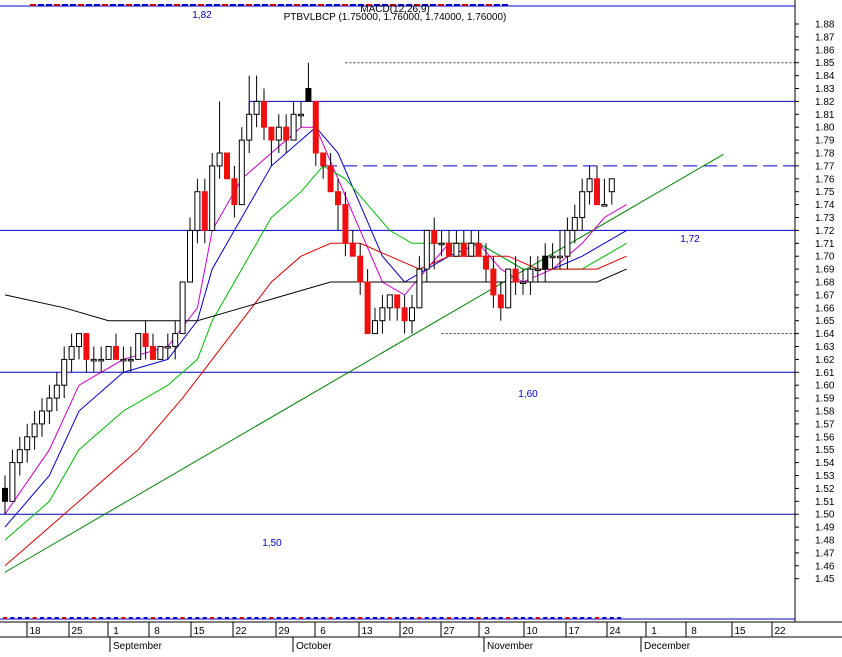  Describe the element at coordinates (367, 631) in the screenshot. I see `x-day-label: 13` at that location.